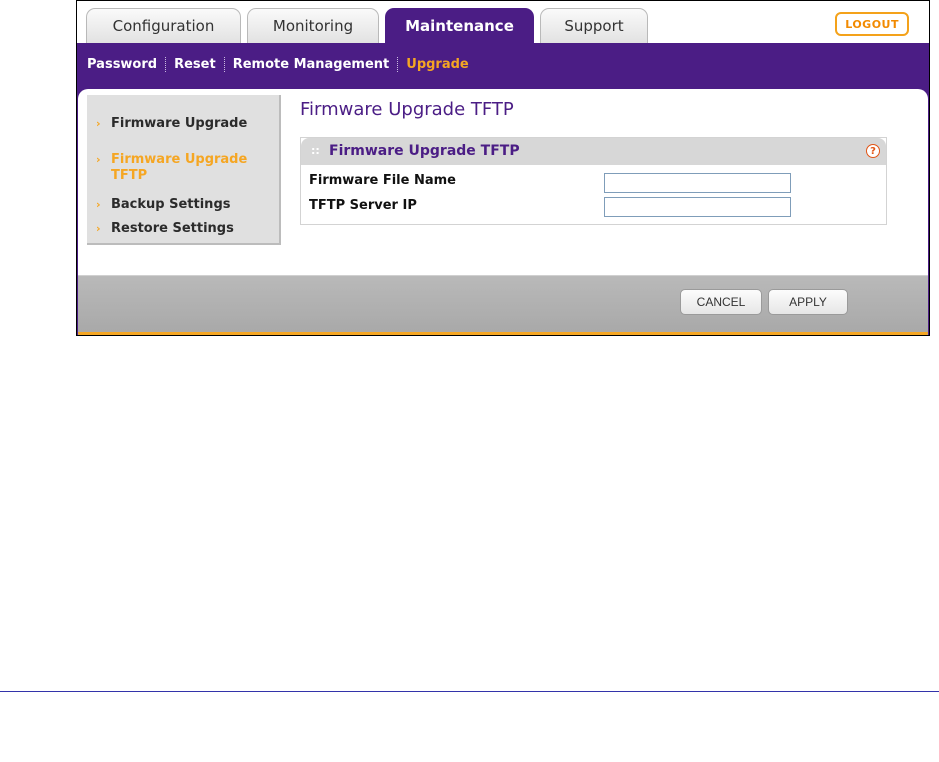 Image resolution: width=939 pixels, height=762 pixels. What do you see at coordinates (503, 305) in the screenshot?
I see `action-bar: CANCEL APPLY` at bounding box center [503, 305].